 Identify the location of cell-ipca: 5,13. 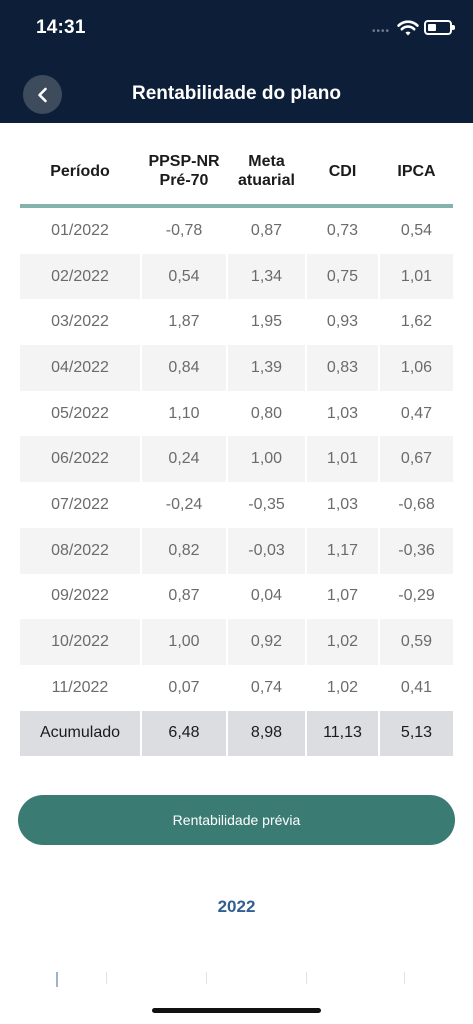
(416, 733).